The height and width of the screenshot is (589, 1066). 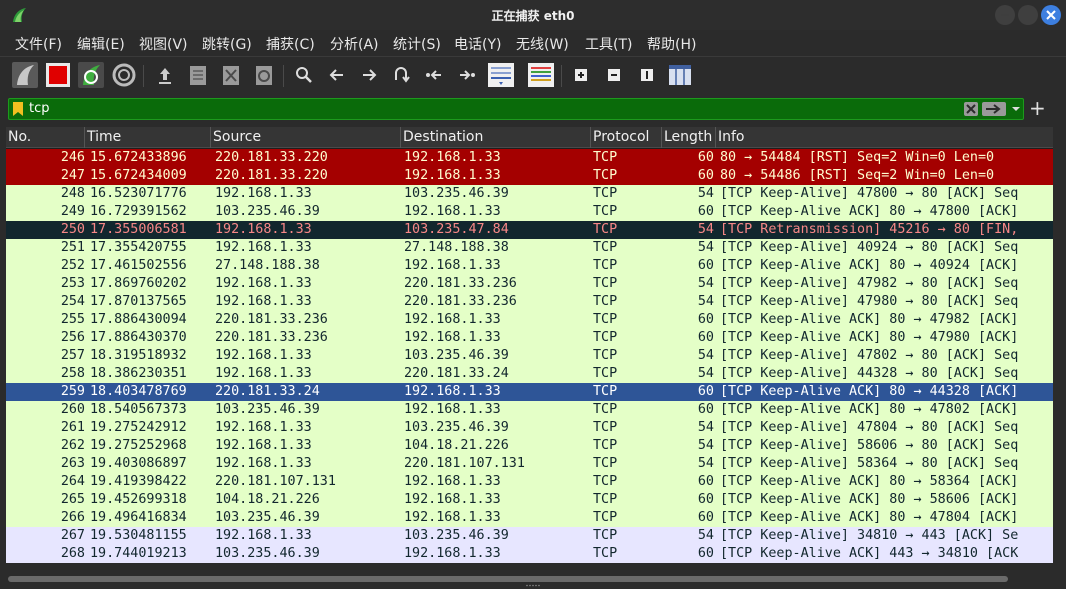 What do you see at coordinates (533, 585) in the screenshot?
I see `splitter-grip-icon` at bounding box center [533, 585].